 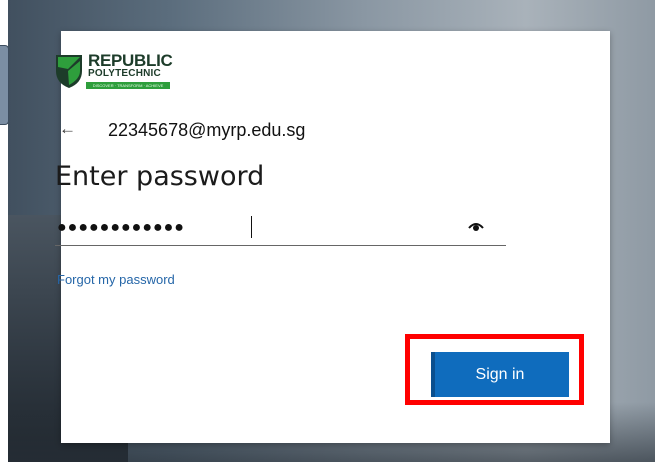 What do you see at coordinates (69, 71) in the screenshot?
I see `logo-shield-icon` at bounding box center [69, 71].